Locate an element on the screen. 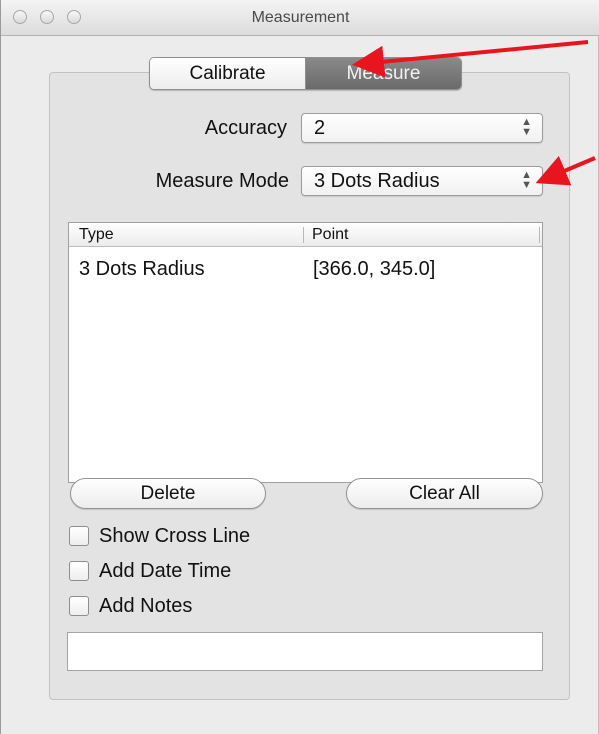 The image size is (599, 734). table-header: Type Point is located at coordinates (305, 235).